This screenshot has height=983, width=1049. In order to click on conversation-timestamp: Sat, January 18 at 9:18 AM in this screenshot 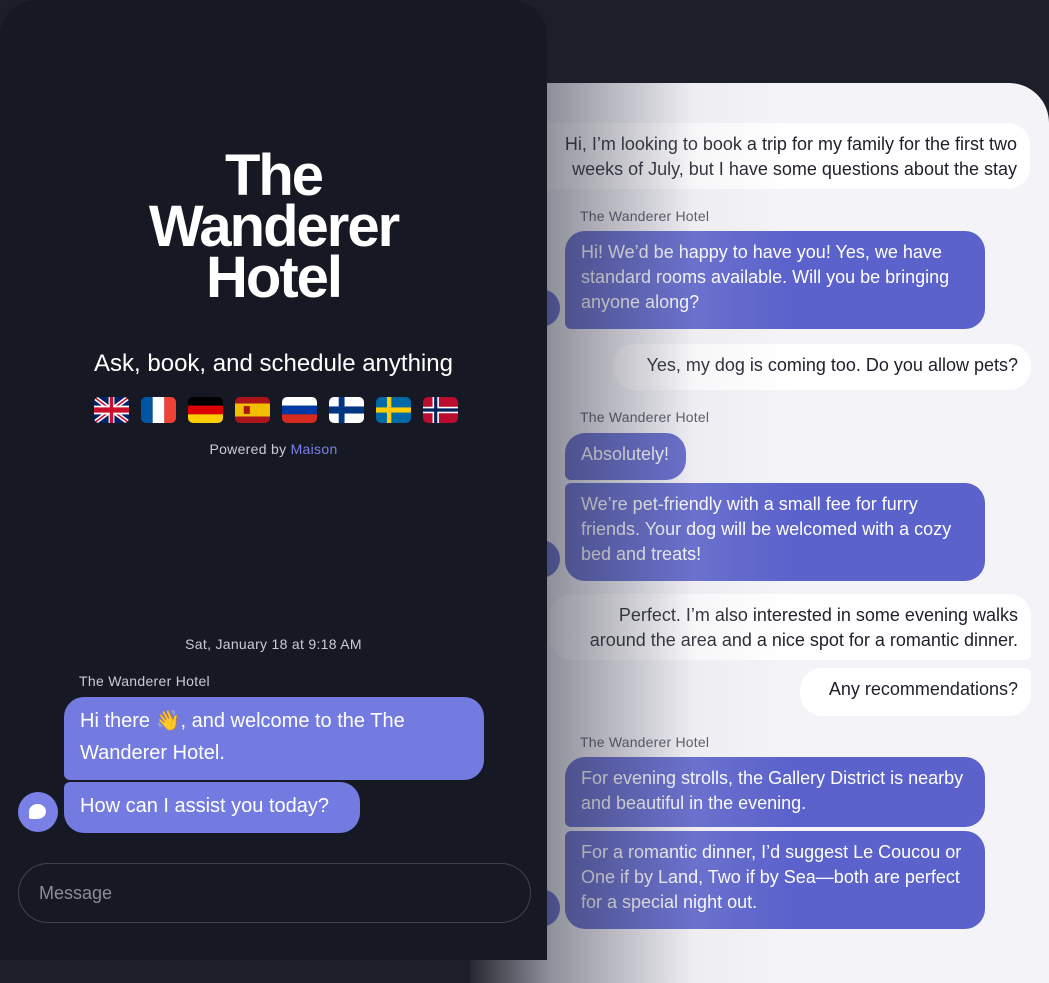, I will do `click(273, 644)`.